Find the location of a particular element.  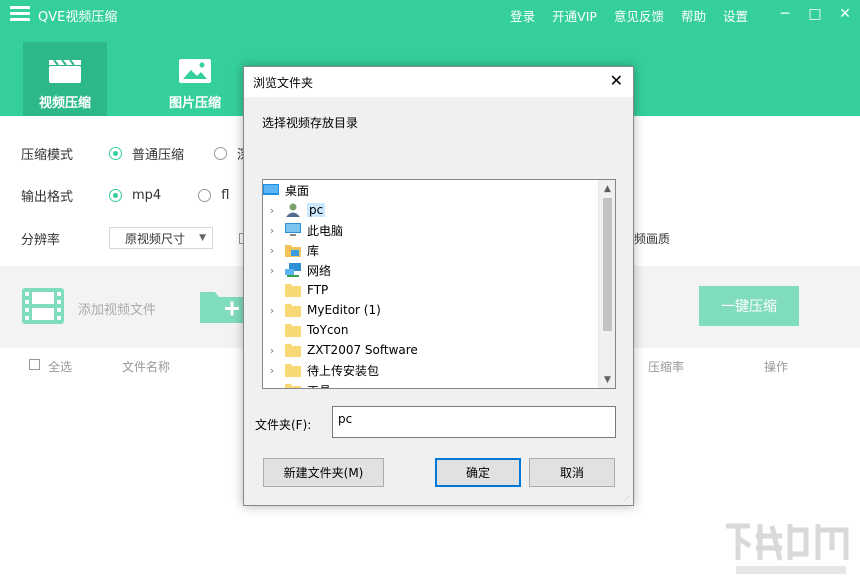

user-icon is located at coordinates (293, 210).